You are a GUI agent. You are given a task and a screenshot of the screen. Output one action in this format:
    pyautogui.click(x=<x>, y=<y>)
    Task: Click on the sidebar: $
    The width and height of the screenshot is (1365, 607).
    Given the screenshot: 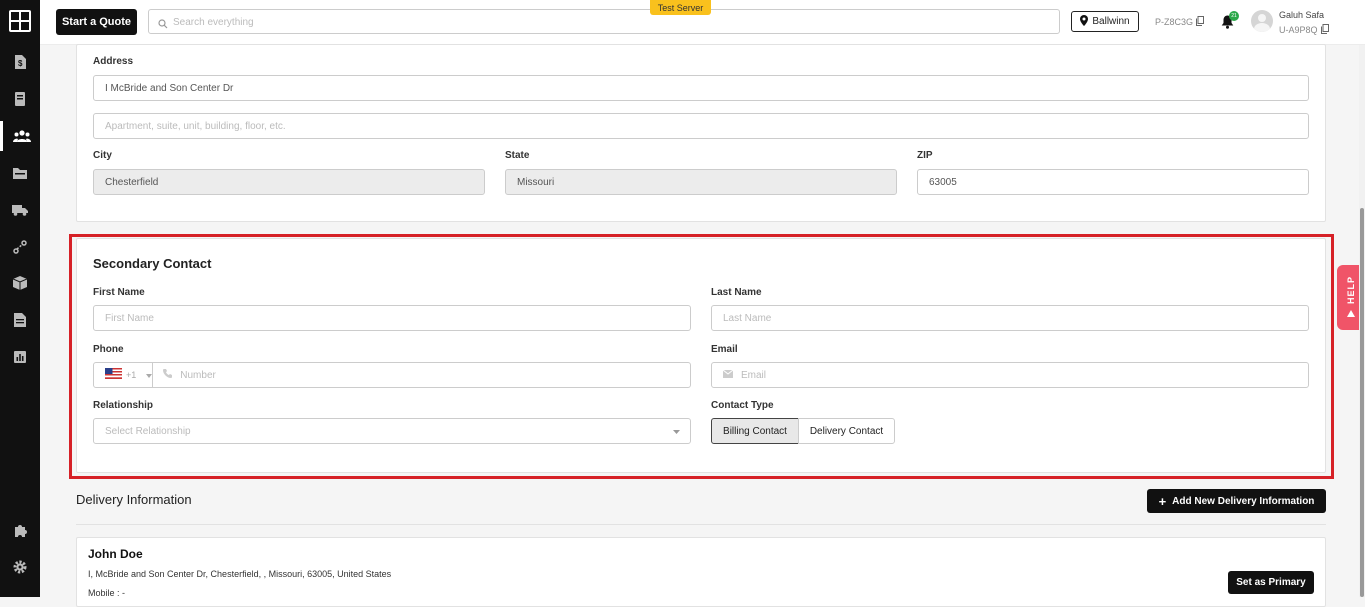 What is the action you would take?
    pyautogui.click(x=20, y=298)
    